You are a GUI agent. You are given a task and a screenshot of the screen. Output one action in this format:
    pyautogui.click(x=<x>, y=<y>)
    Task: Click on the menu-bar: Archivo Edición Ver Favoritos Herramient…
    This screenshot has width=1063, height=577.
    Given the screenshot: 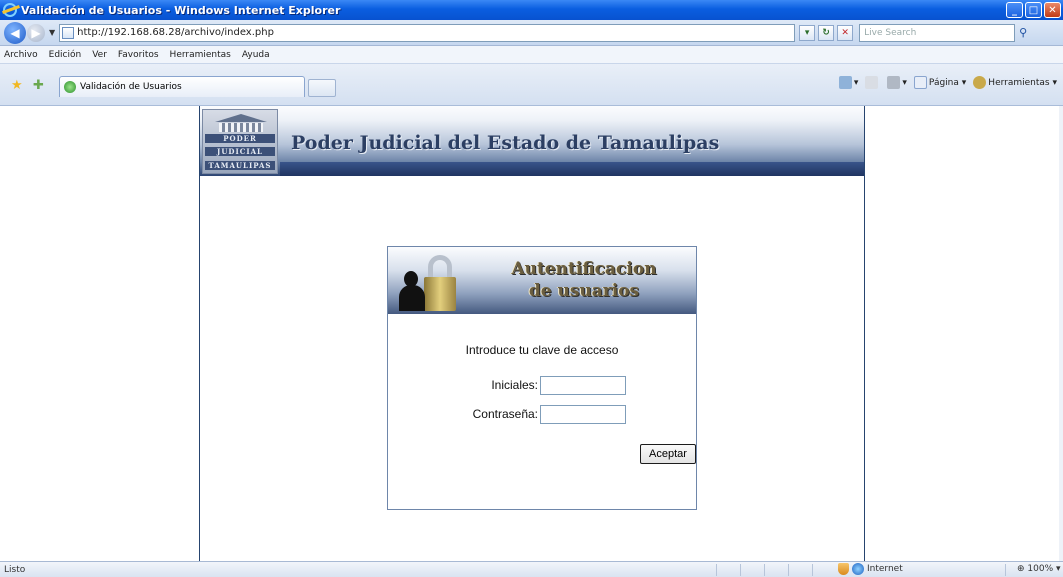 What is the action you would take?
    pyautogui.click(x=531, y=55)
    